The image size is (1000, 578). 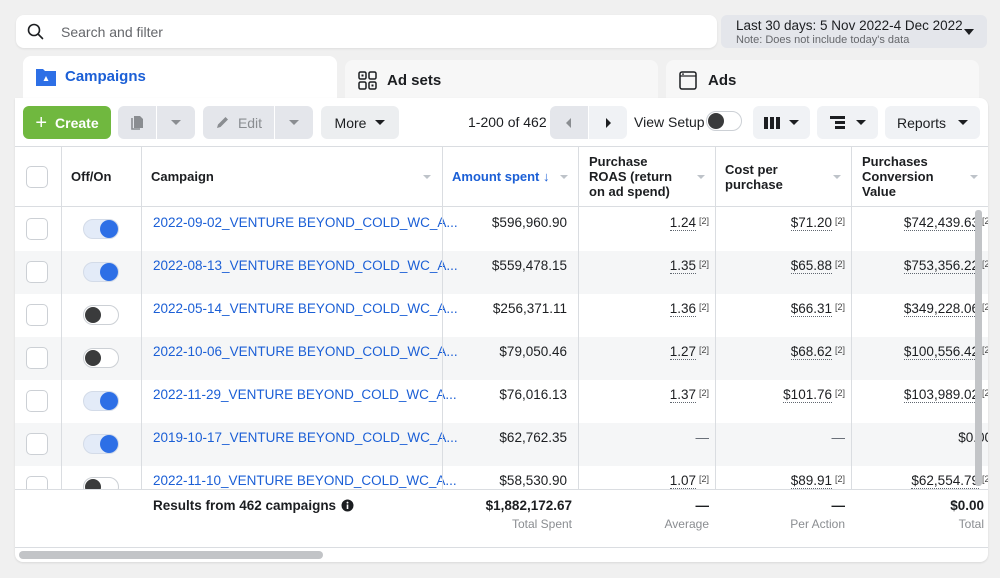 What do you see at coordinates (682, 266) in the screenshot?
I see `cell-value: 1.35` at bounding box center [682, 266].